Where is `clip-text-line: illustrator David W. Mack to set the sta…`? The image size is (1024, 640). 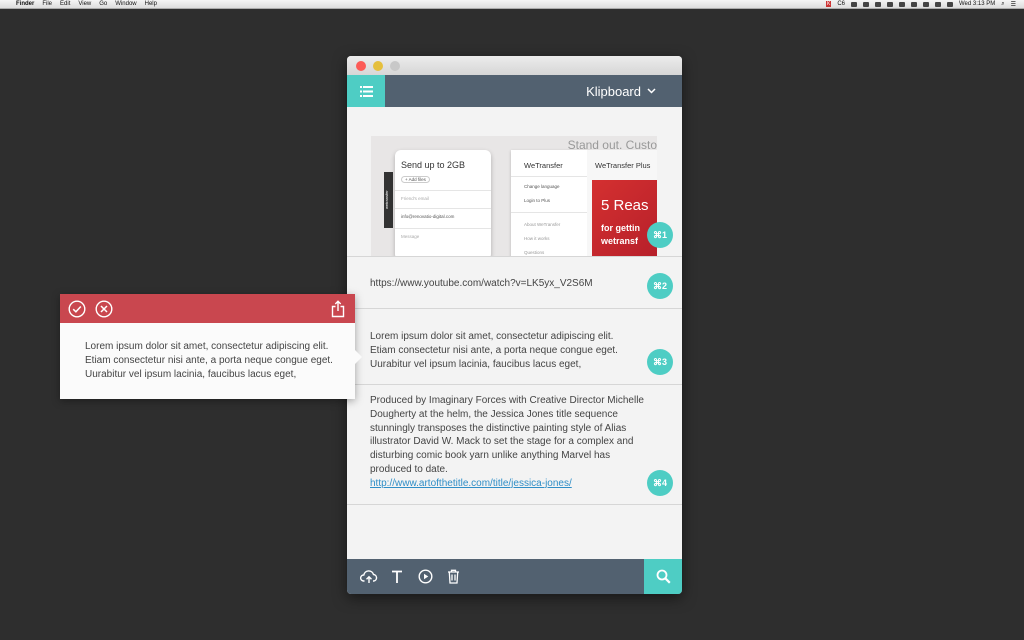 clip-text-line: illustrator David W. Mack to set the sta… is located at coordinates (502, 442).